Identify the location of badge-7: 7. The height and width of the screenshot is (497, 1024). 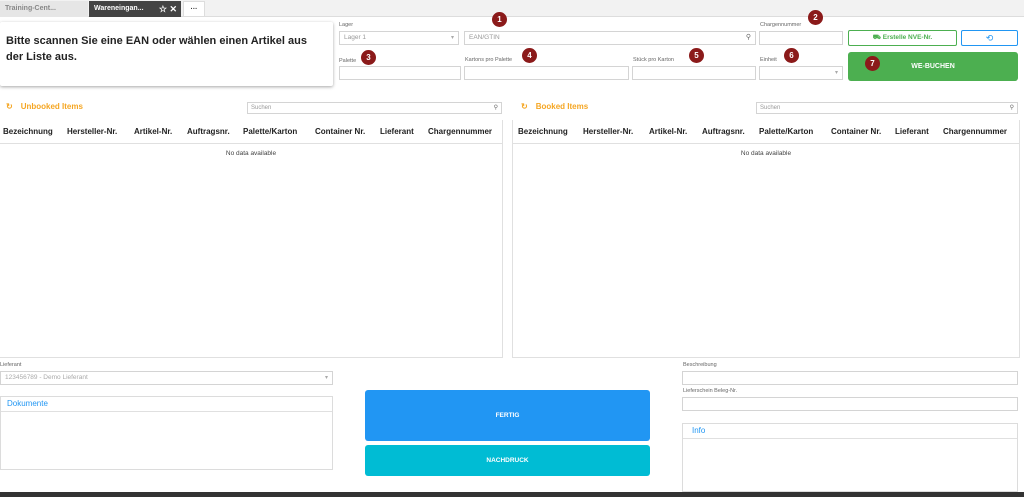
(872, 63).